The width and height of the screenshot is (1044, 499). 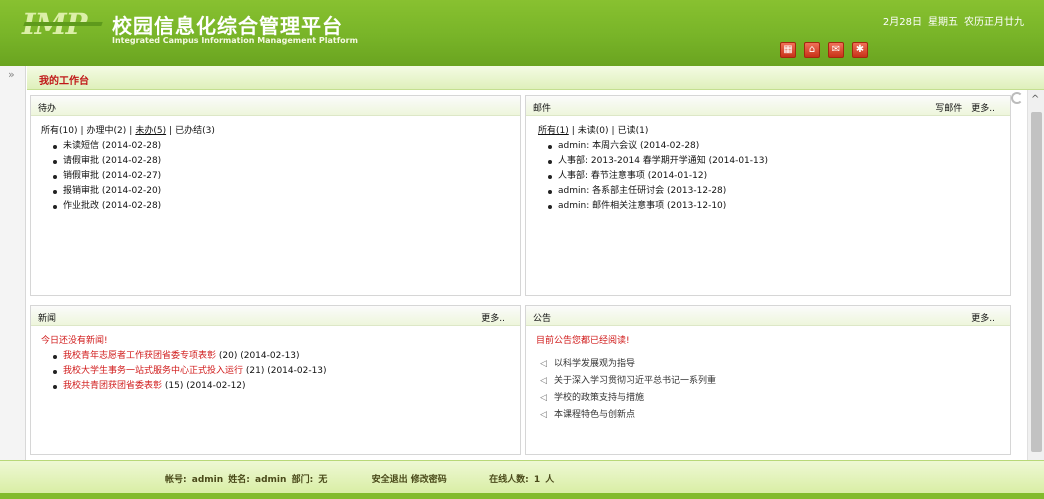 I want to click on header-toolbar: ▦ ⌂ ✉ ✱, so click(x=824, y=50).